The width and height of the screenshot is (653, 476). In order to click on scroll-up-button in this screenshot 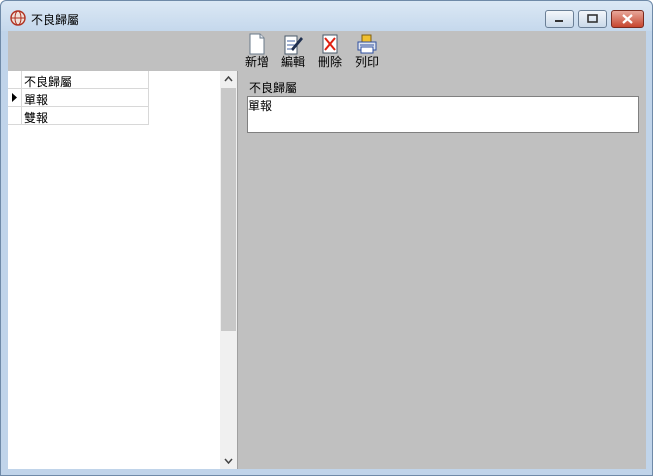, I will do `click(228, 79)`.